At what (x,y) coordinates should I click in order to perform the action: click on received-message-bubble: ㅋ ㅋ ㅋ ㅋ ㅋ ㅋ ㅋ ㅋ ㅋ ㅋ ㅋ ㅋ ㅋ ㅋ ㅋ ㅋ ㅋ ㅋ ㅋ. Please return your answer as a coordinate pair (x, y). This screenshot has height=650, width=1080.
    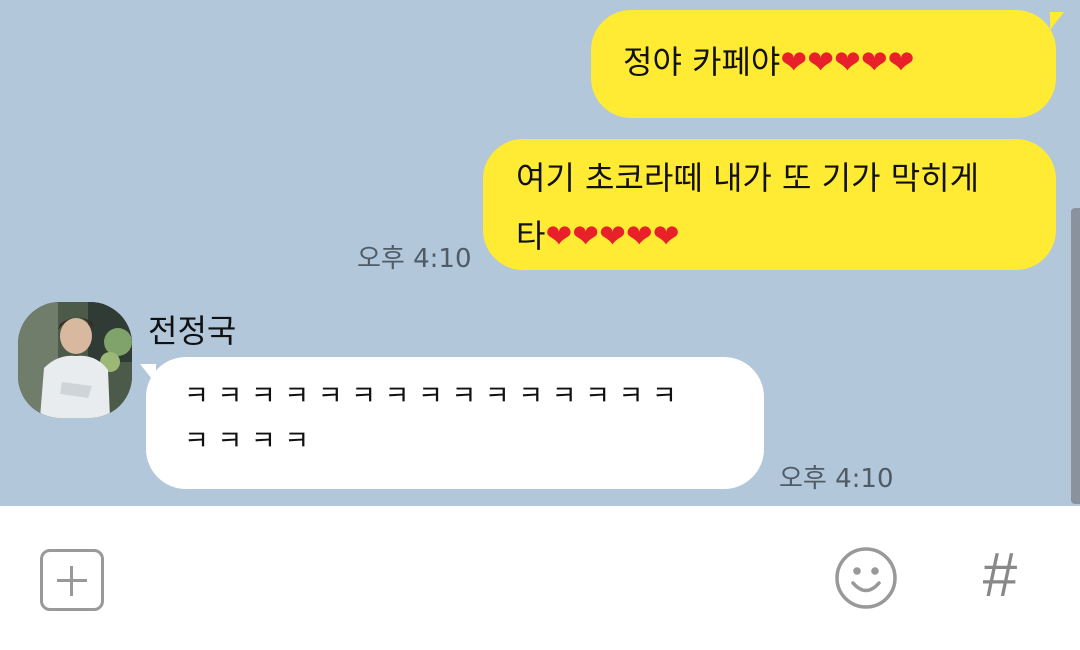
    Looking at the image, I should click on (455, 423).